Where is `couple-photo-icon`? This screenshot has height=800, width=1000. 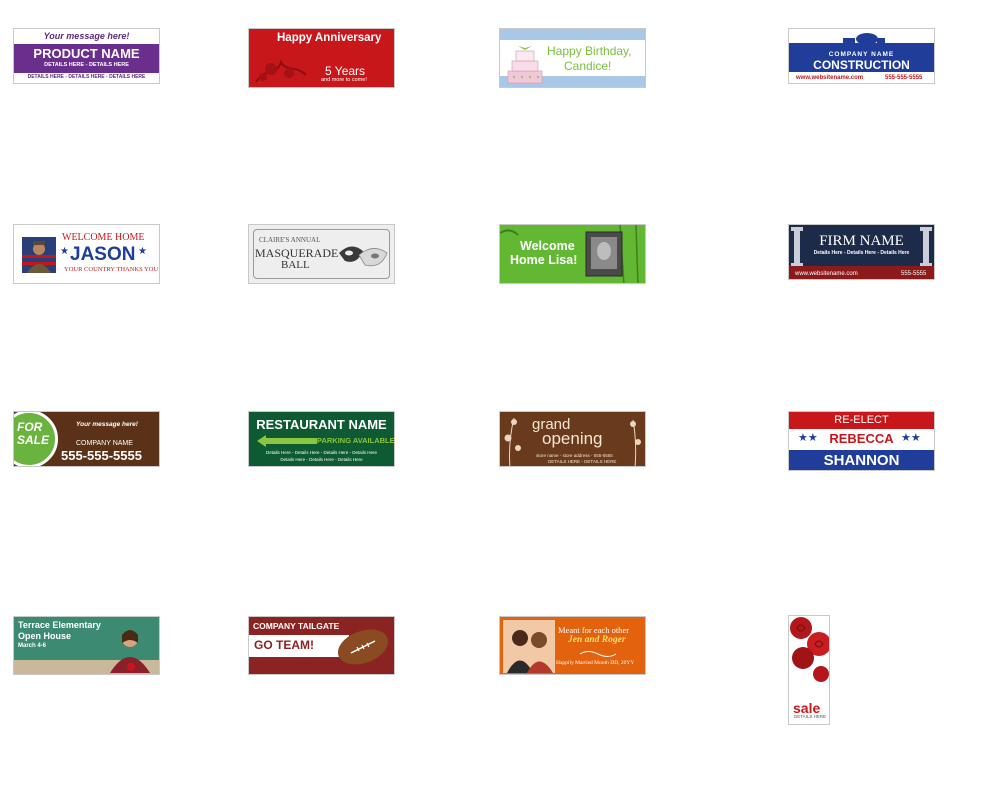 couple-photo-icon is located at coordinates (529, 646).